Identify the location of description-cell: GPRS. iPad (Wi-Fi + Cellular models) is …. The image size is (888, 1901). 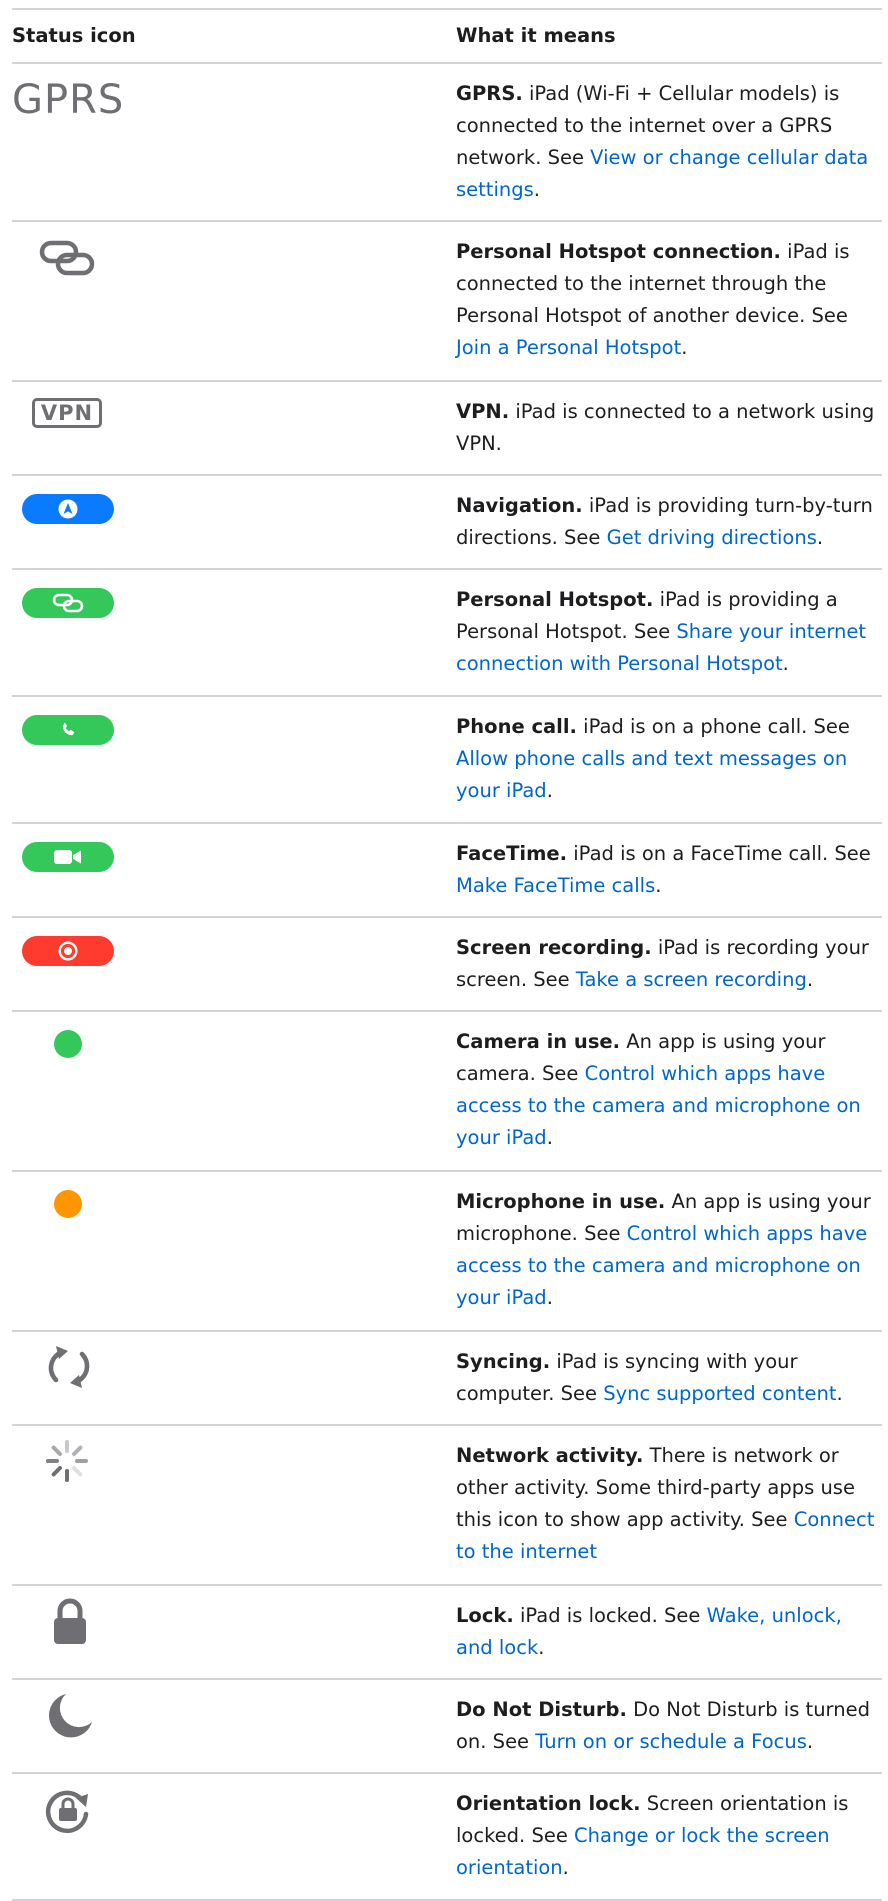
(669, 142).